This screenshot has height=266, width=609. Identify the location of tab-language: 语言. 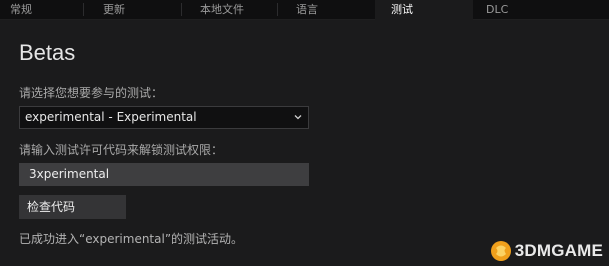
(307, 9).